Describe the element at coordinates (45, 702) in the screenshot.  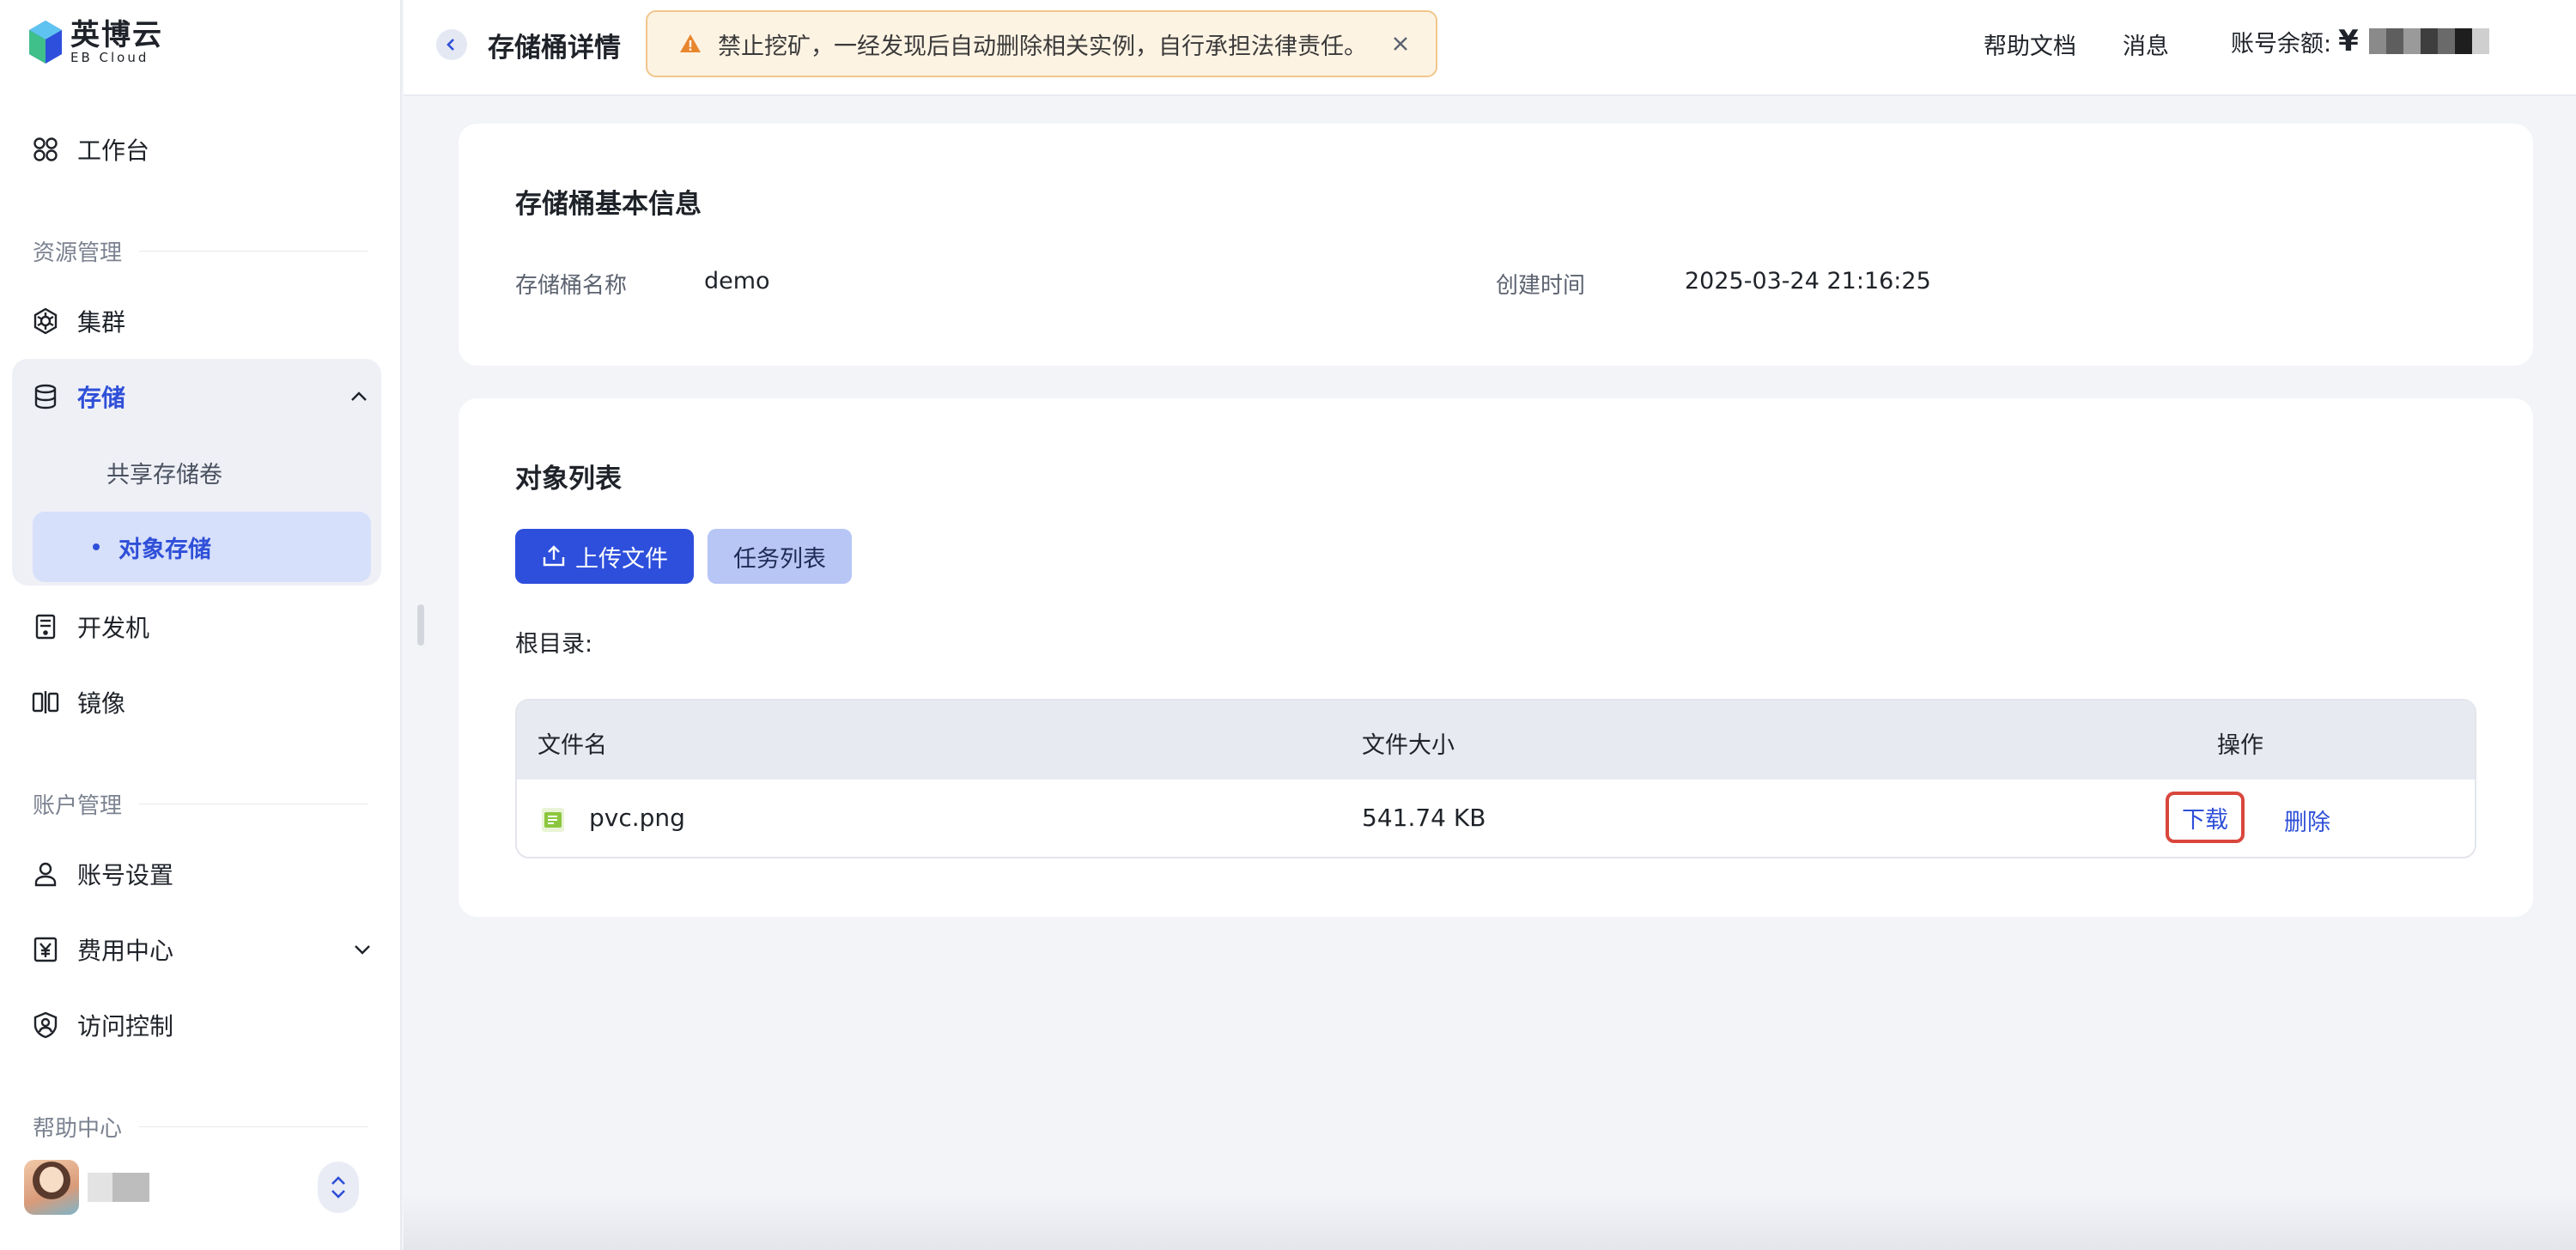
I see `image-icon` at that location.